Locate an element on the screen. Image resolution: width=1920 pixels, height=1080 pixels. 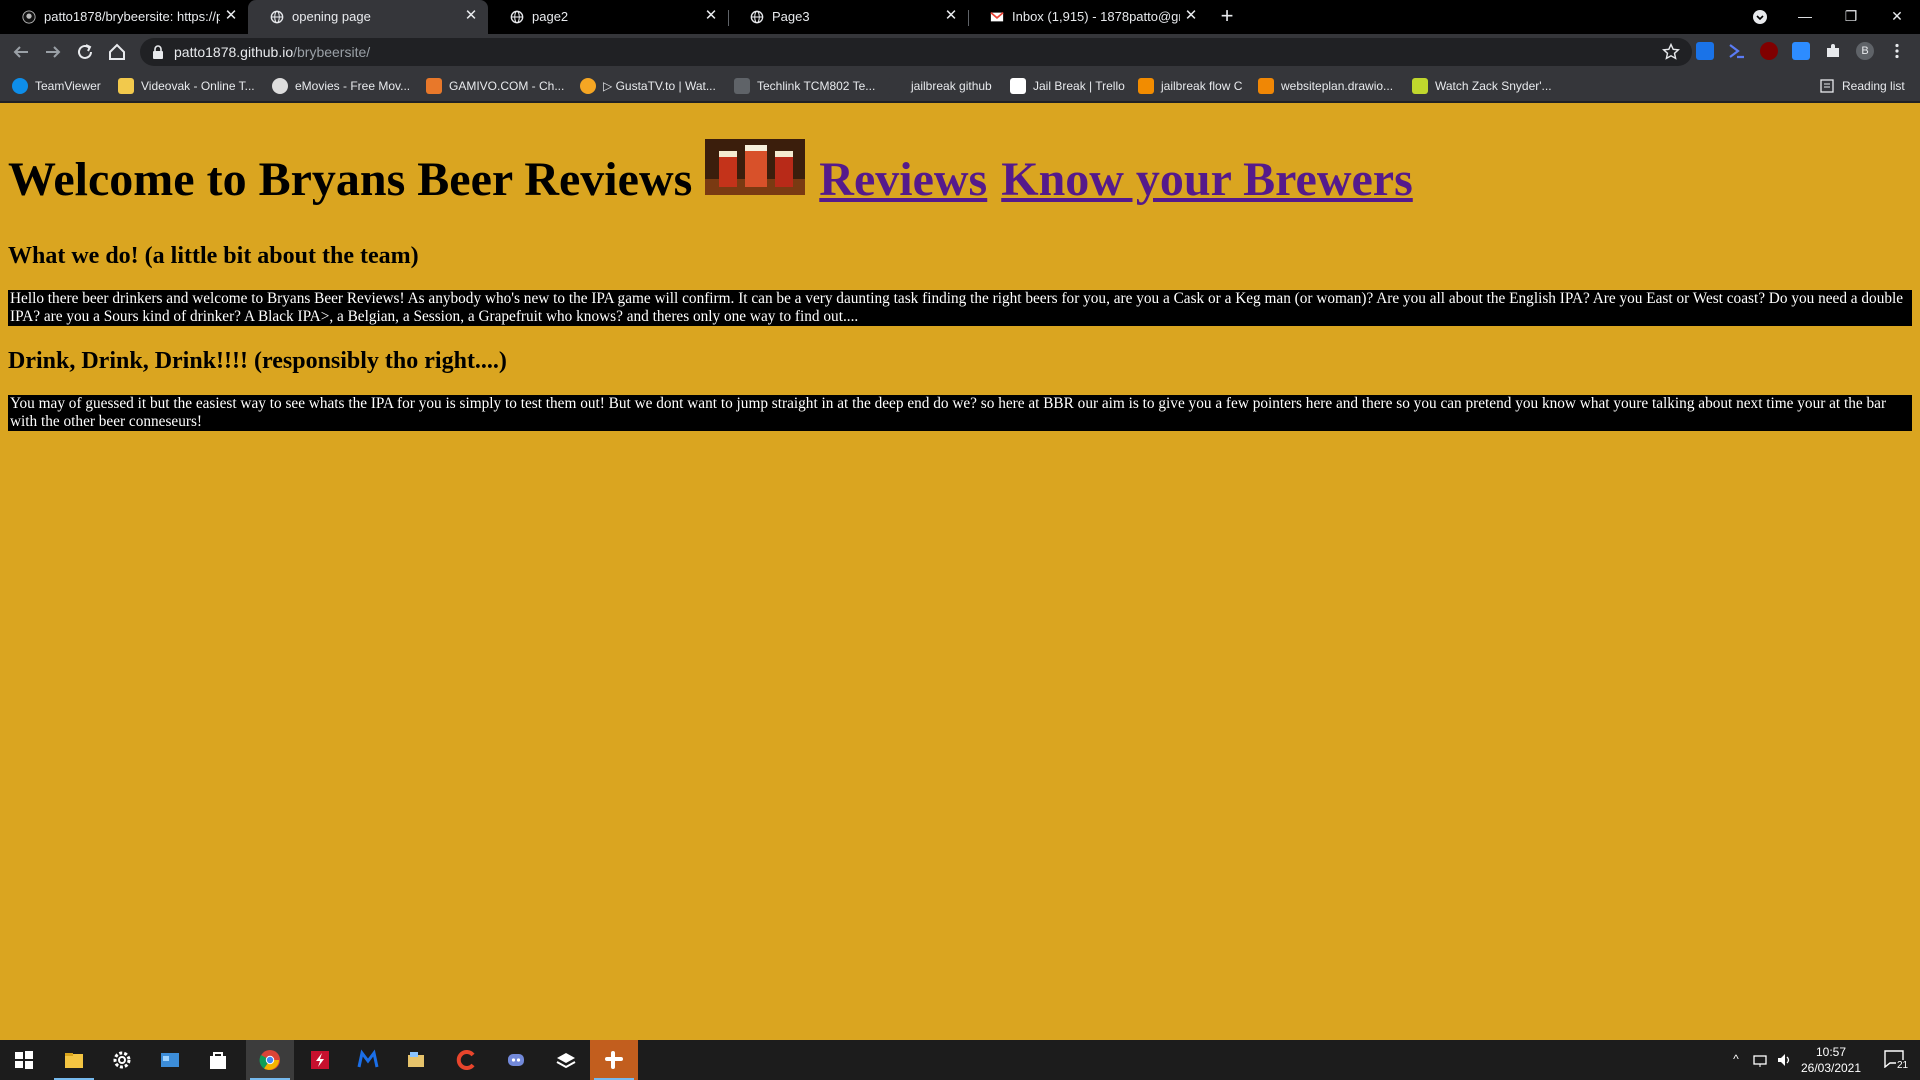
taskbar-chrome is located at coordinates (270, 1060).